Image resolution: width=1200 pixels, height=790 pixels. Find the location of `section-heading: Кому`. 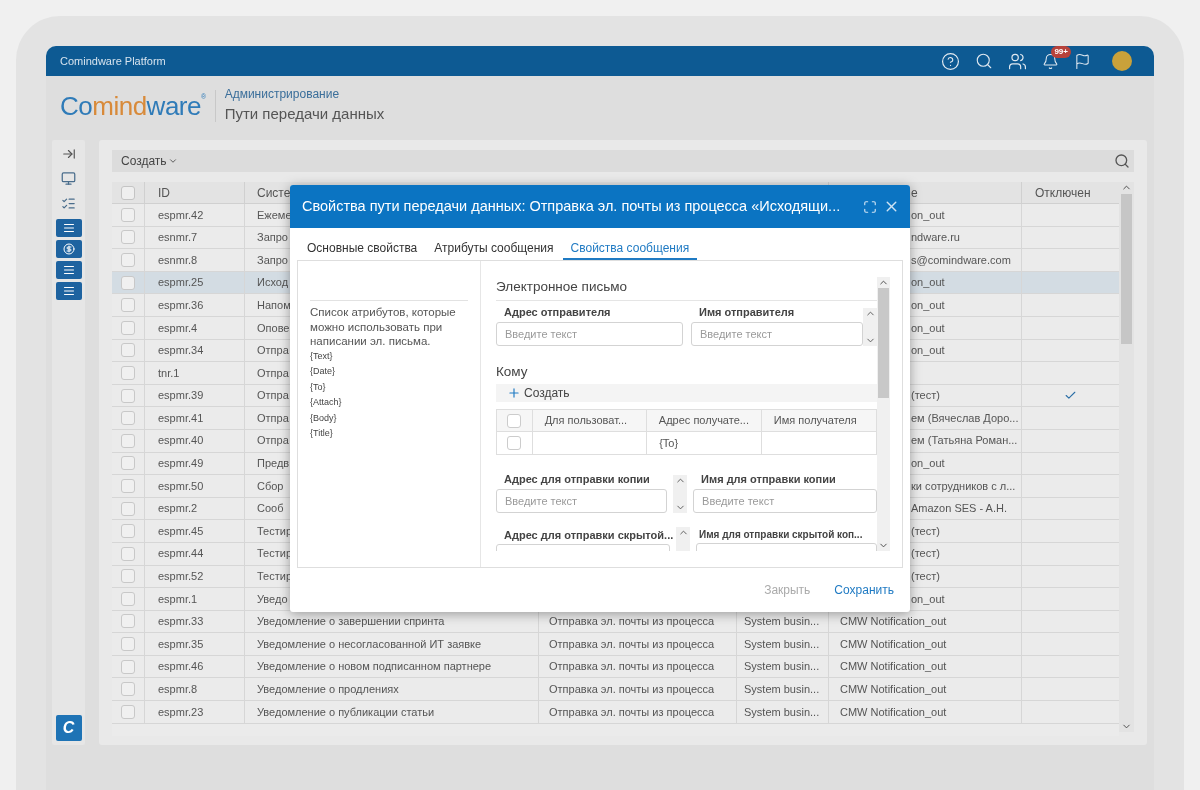

section-heading: Кому is located at coordinates (512, 371).